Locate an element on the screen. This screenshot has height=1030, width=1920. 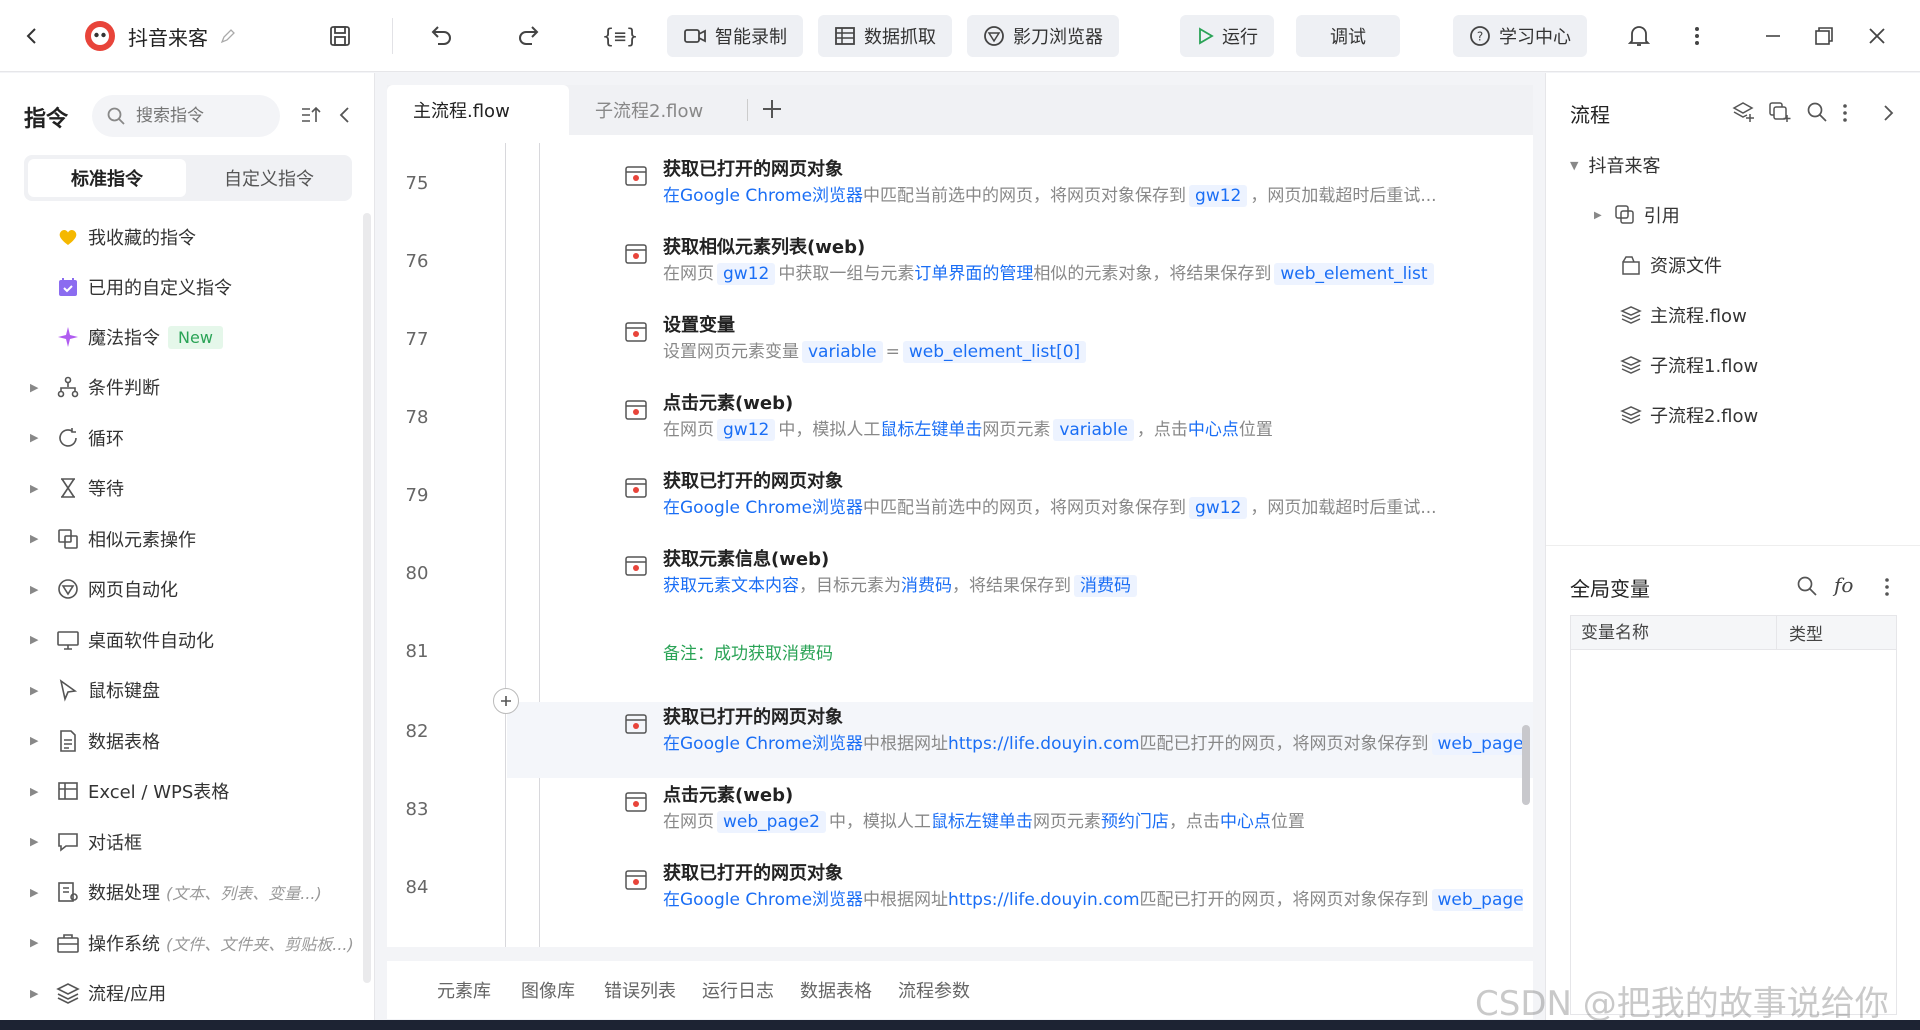
add-reference-button is located at coordinates (1780, 112).